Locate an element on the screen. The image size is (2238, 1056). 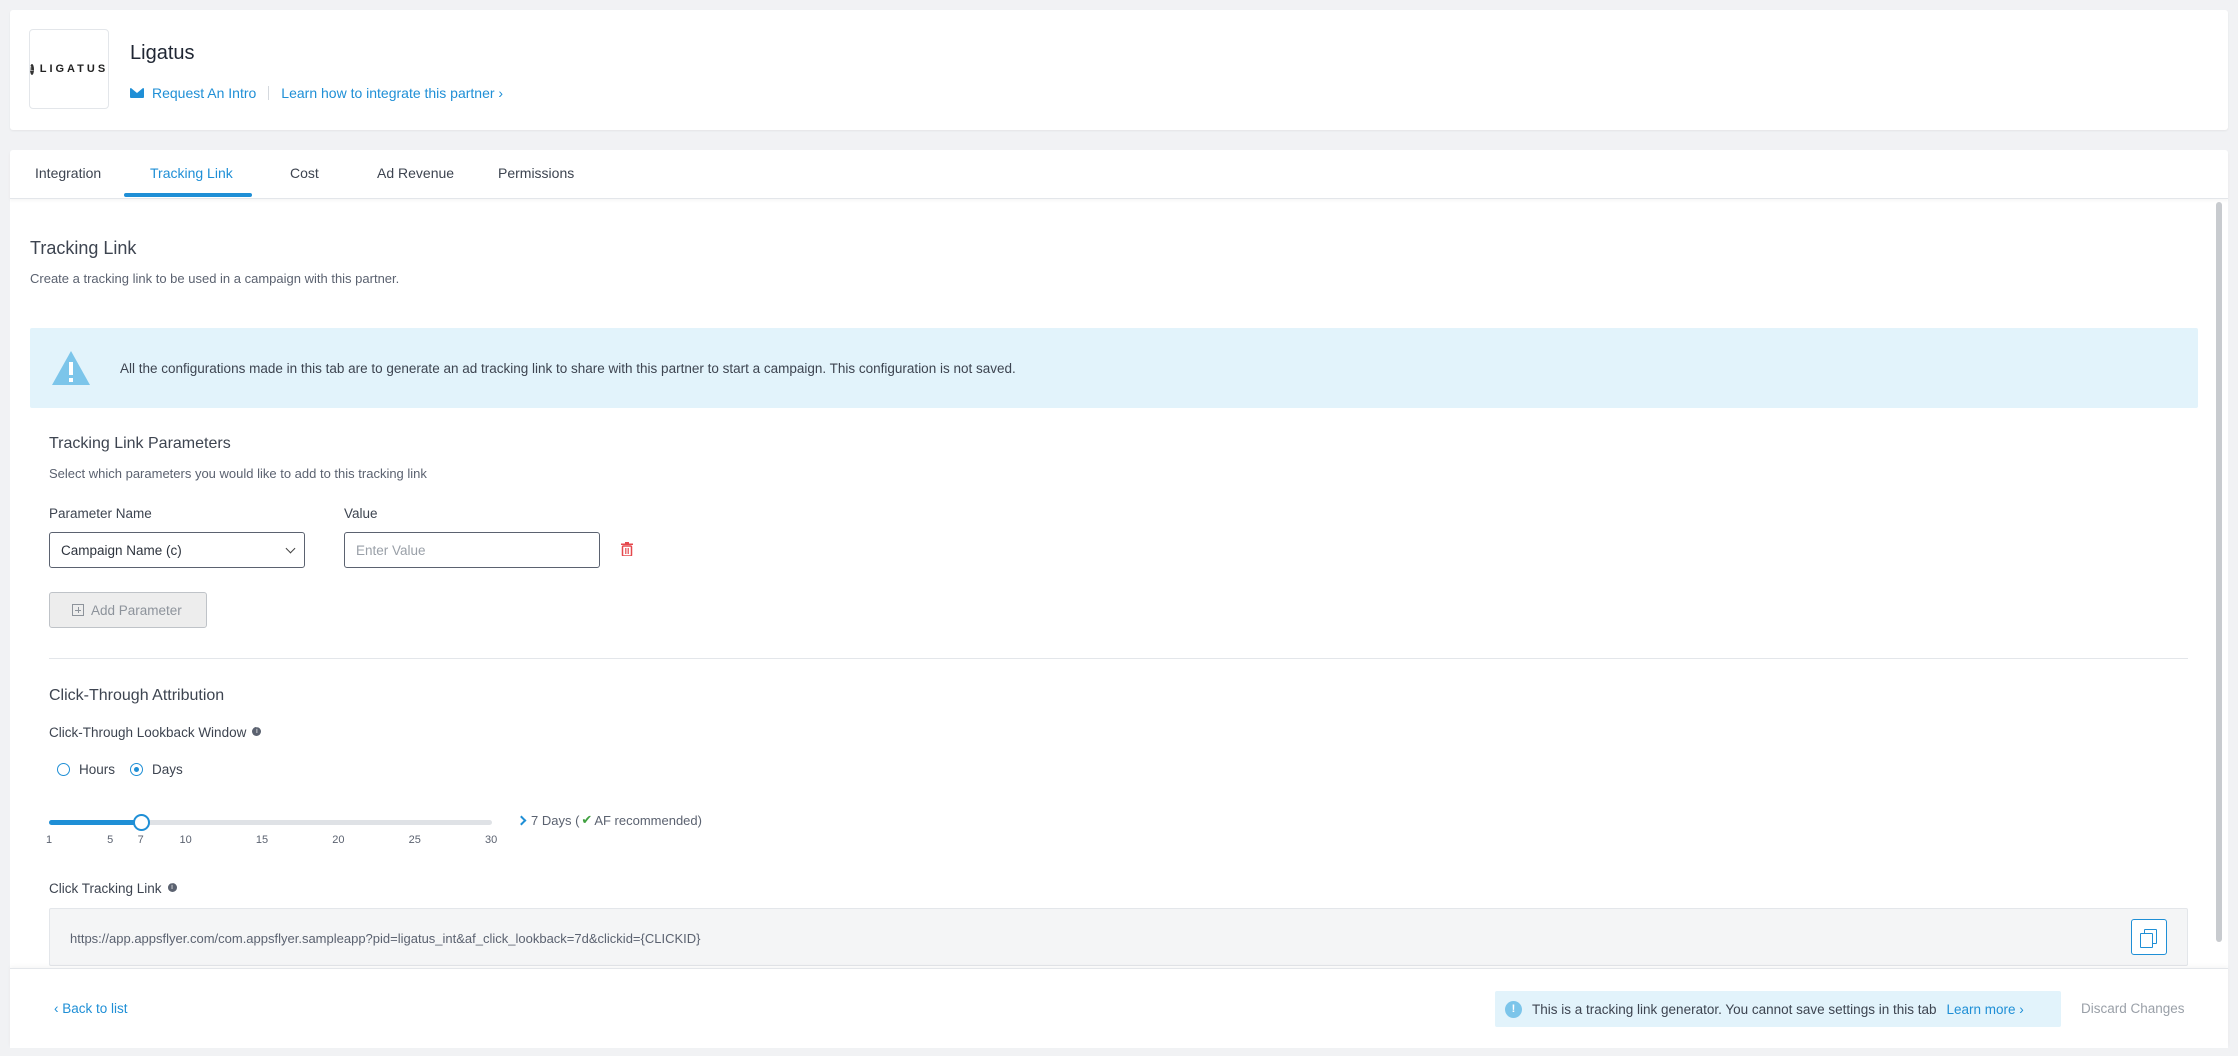
back-to-list-link: ‹ Back to list is located at coordinates (91, 1008).